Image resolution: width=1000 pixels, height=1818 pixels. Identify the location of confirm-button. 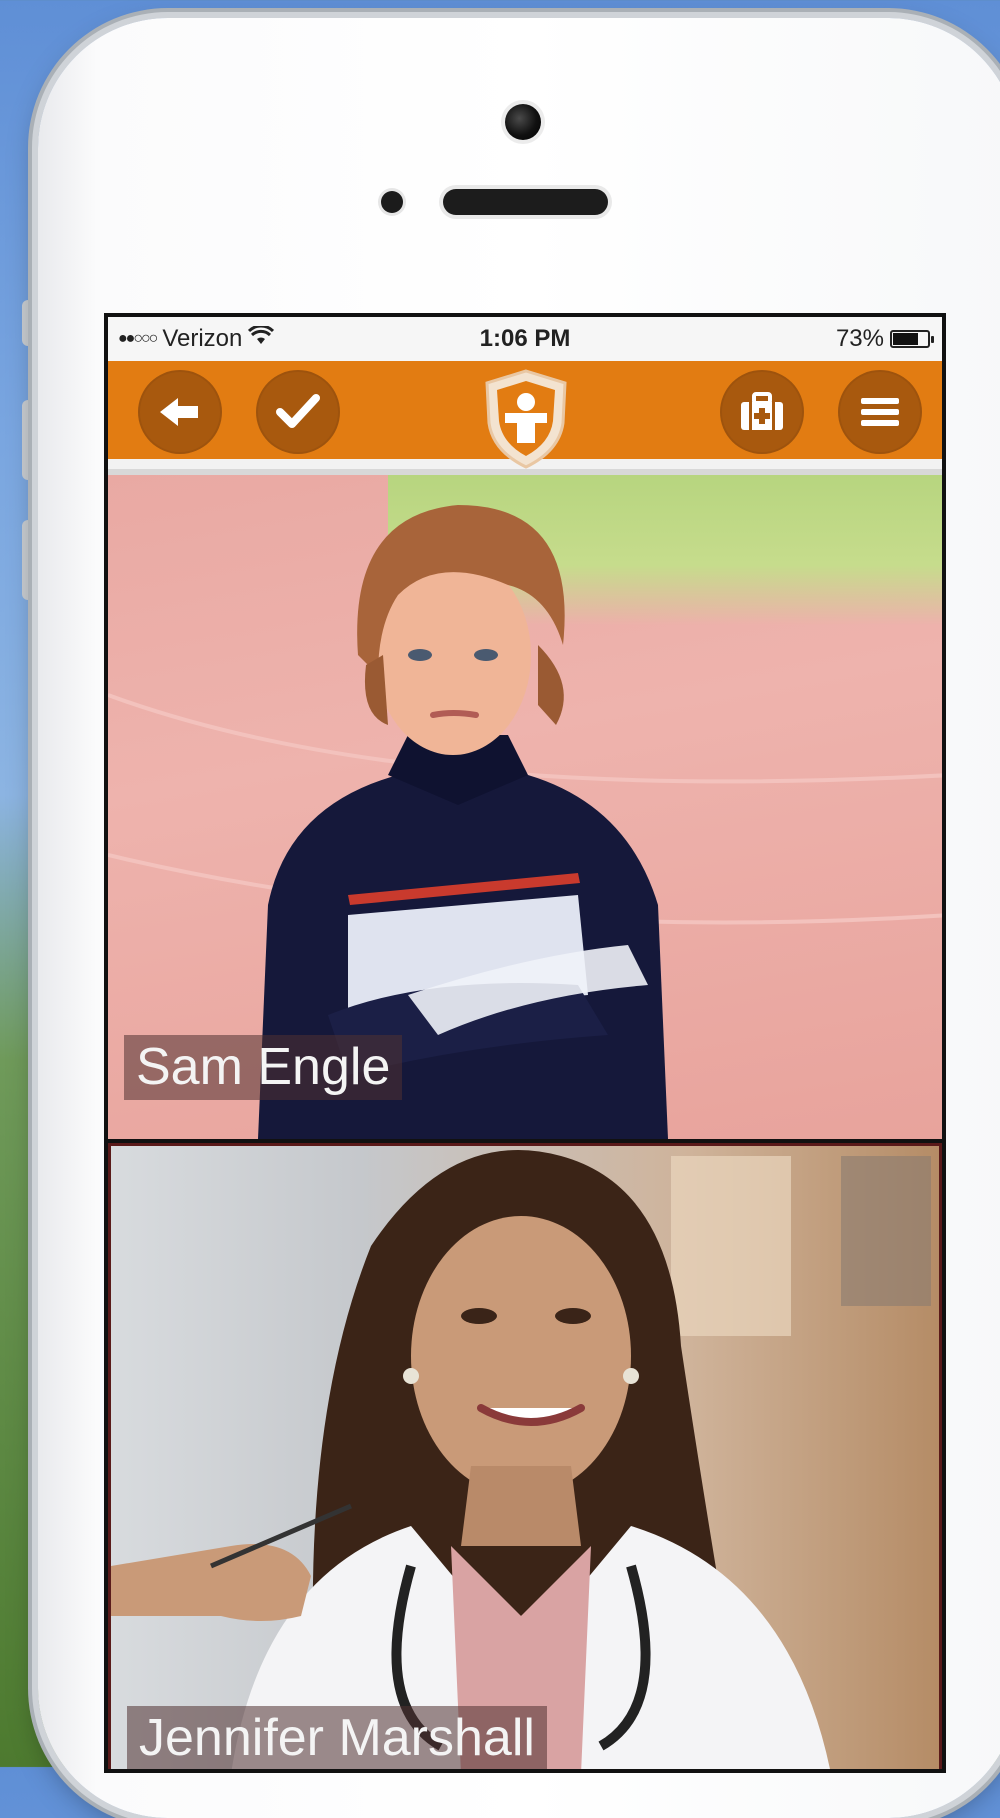
(298, 412).